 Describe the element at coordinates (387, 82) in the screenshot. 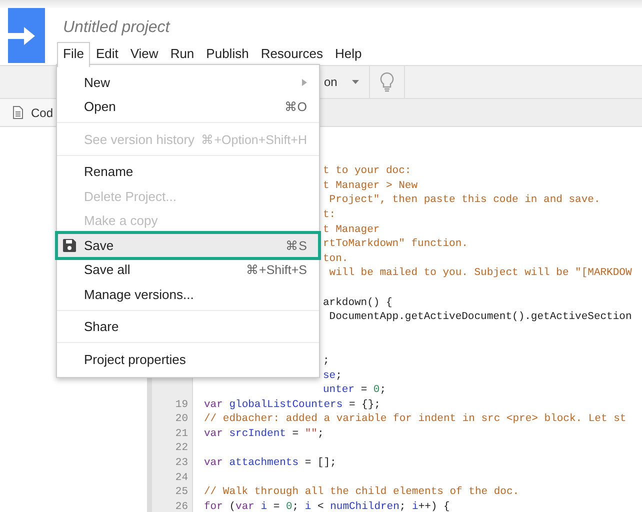

I see `lightbulb-icon` at that location.